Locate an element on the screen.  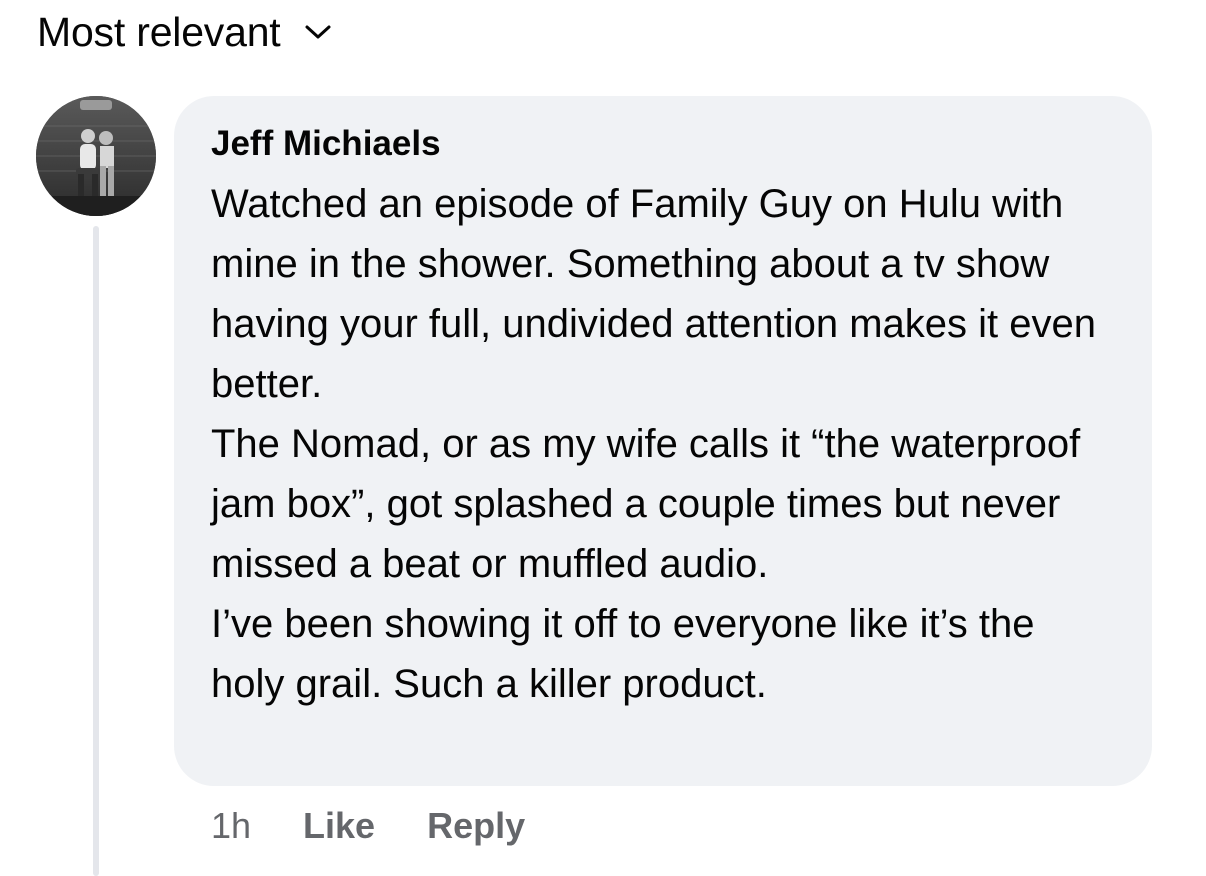
comment-timestamp: 1h is located at coordinates (231, 826).